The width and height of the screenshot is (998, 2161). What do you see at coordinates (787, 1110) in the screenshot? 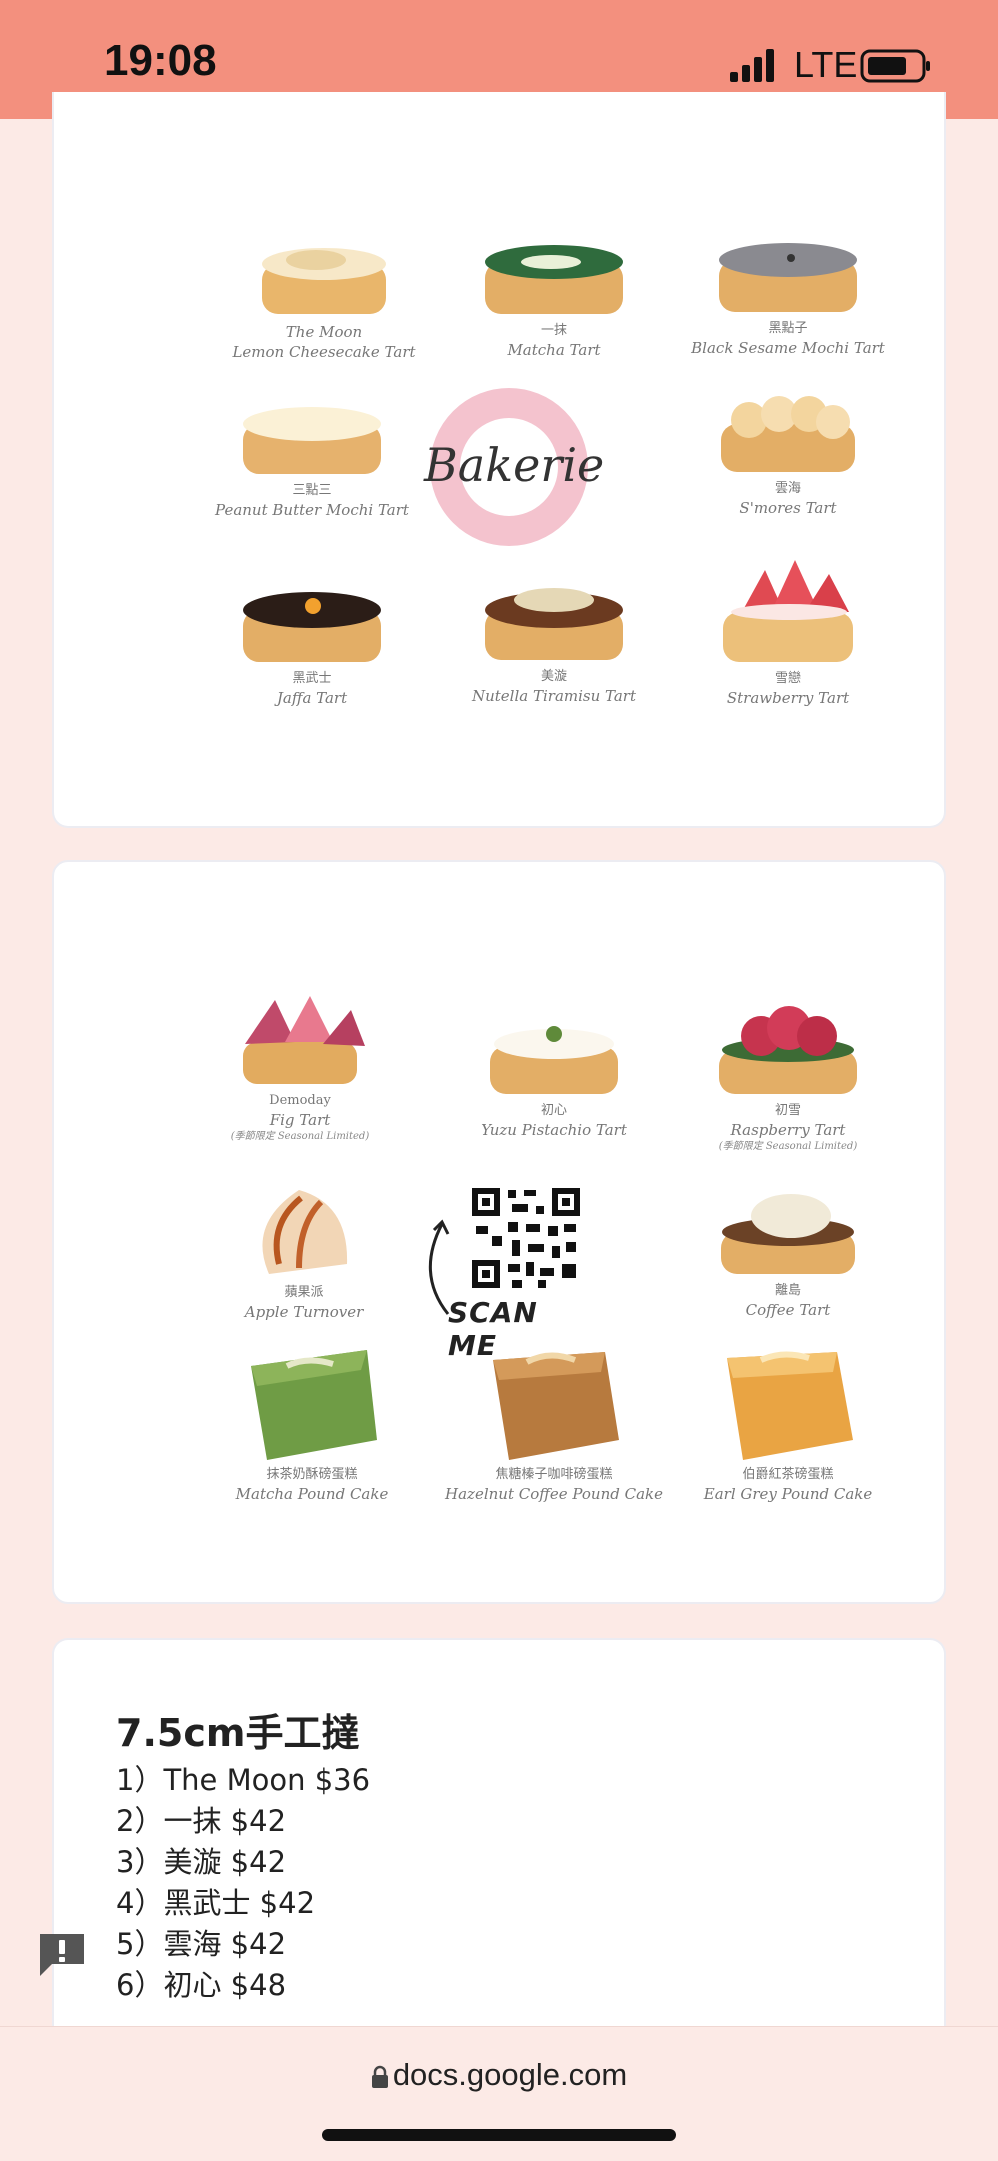
I see `tile-cn: 初雪` at bounding box center [787, 1110].